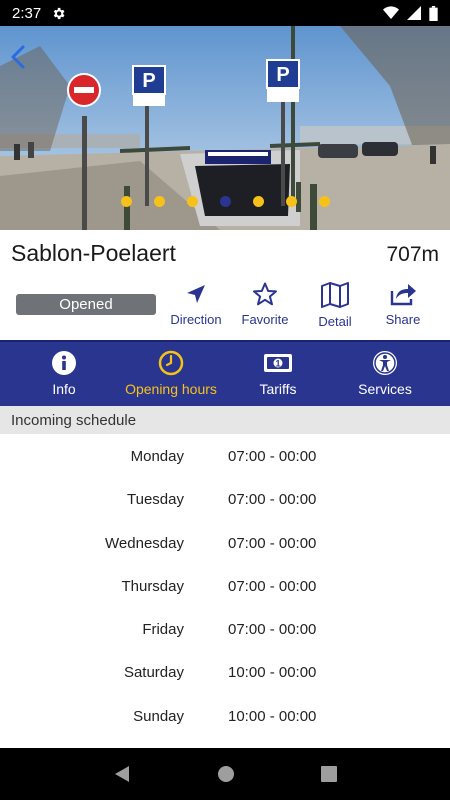 The width and height of the screenshot is (450, 800). Describe the element at coordinates (225, 253) in the screenshot. I see `title-row: Sablon-Poelaert 707m` at that location.